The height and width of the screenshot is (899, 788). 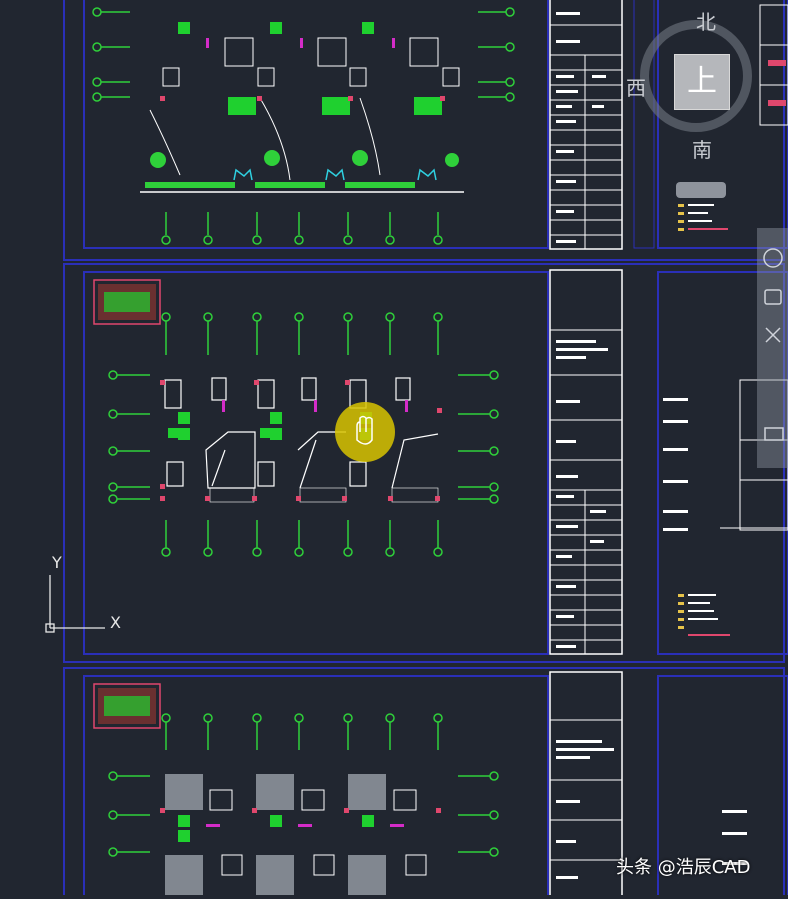 I want to click on pan-tool-icon, so click(x=773, y=297).